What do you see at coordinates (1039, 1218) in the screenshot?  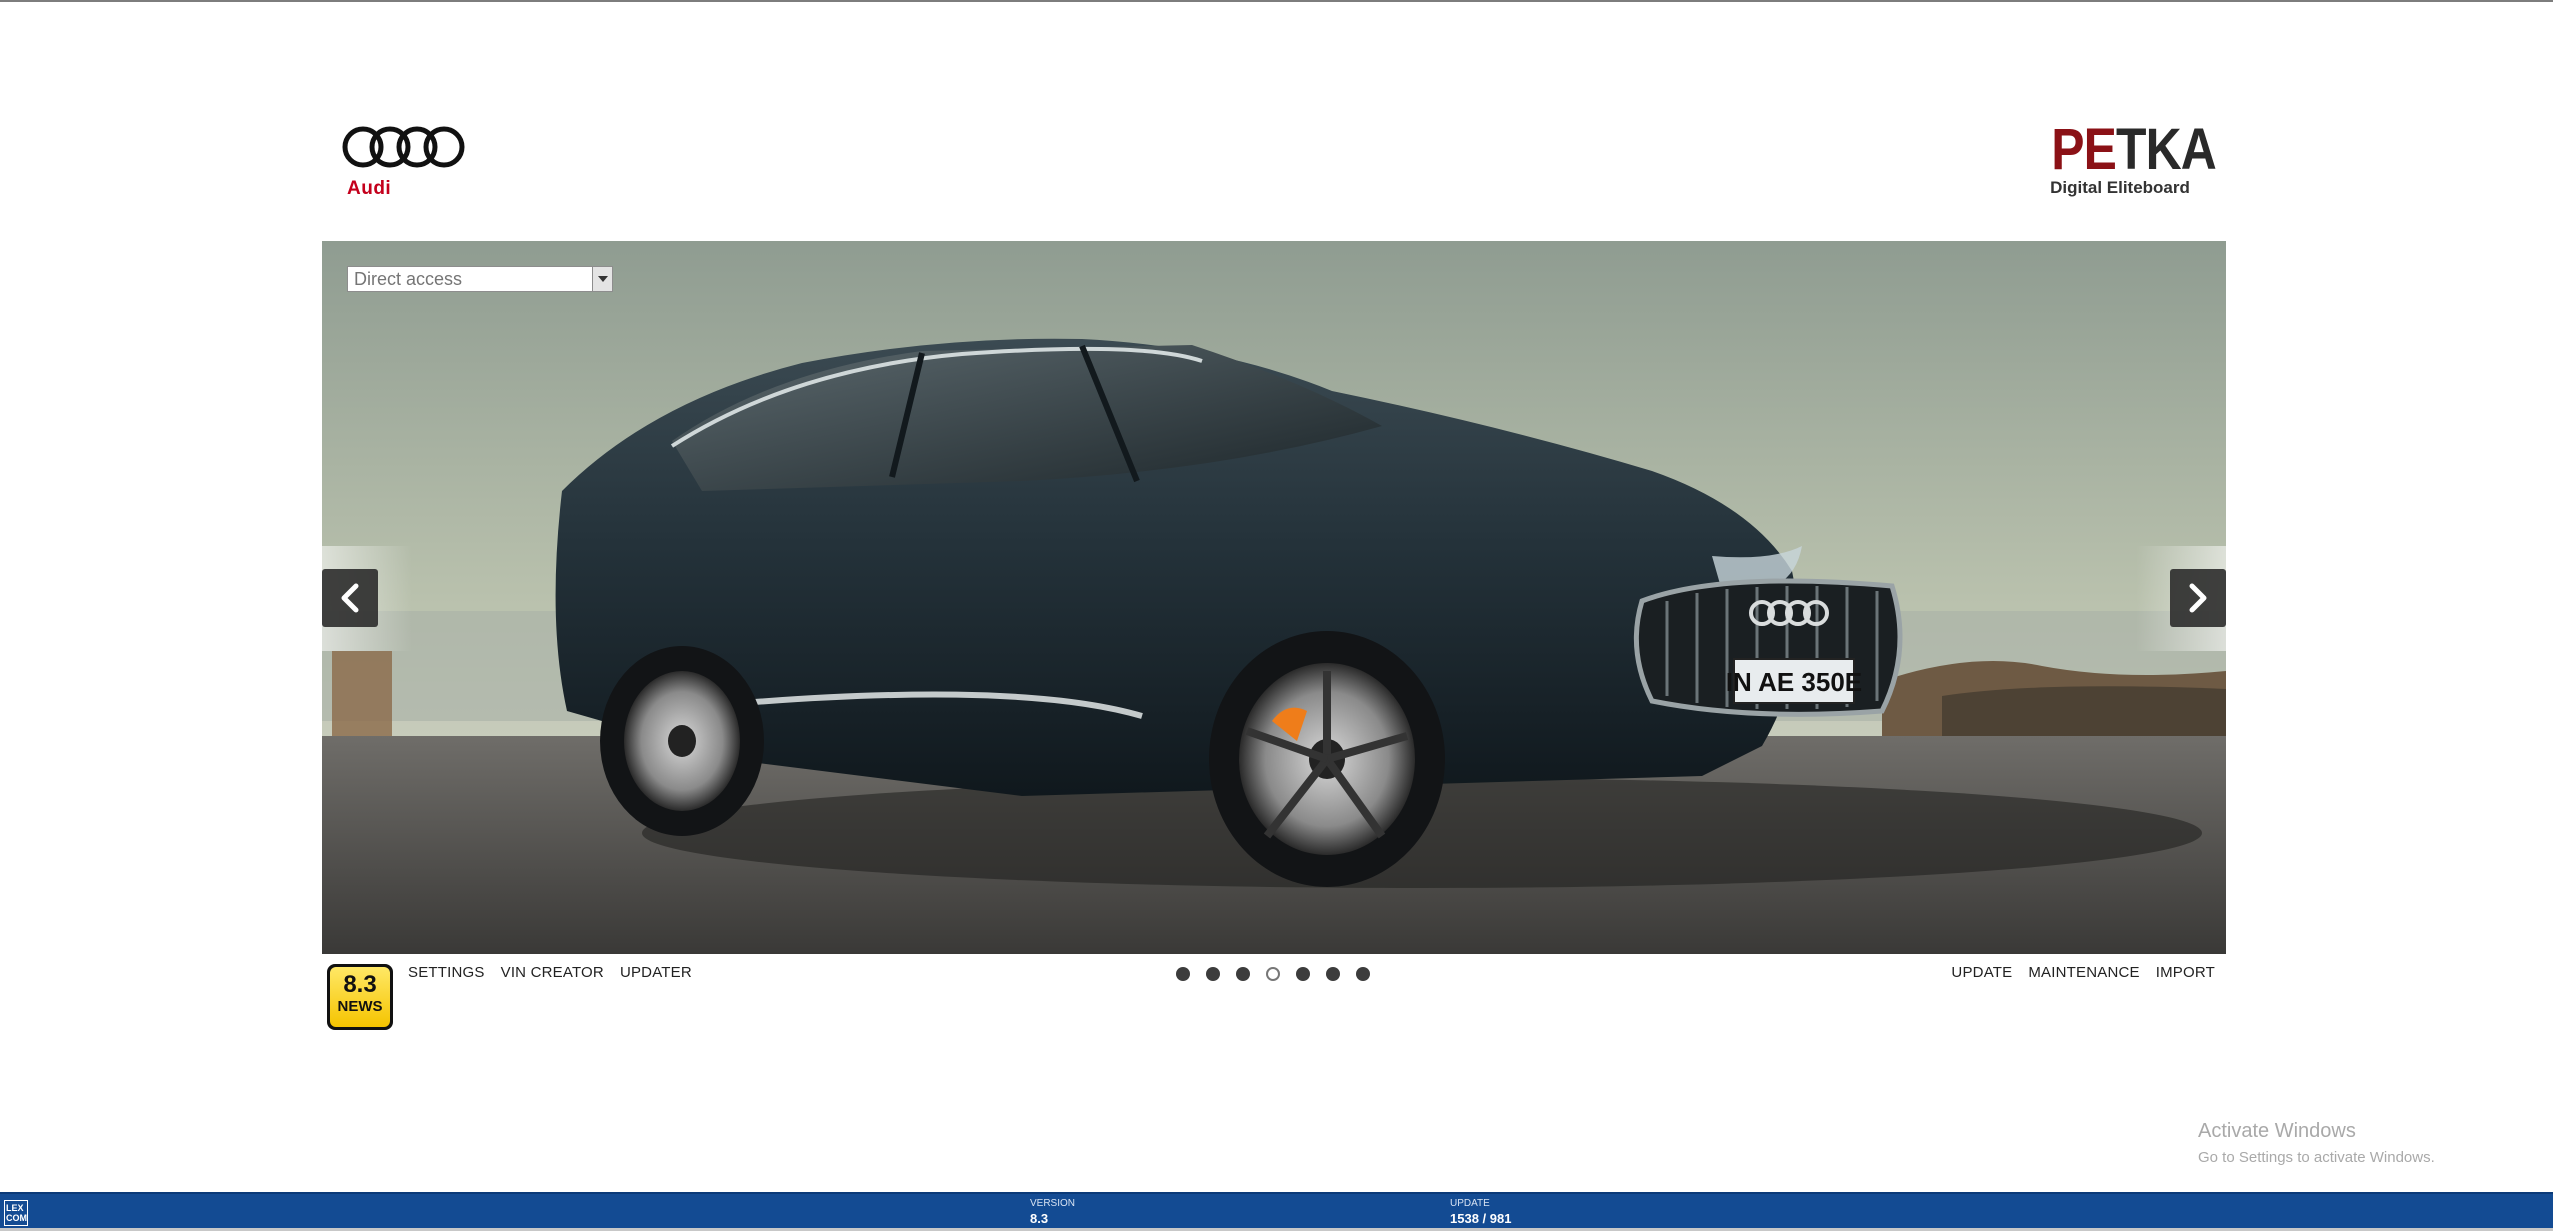 I see `version-value: 8.3` at bounding box center [1039, 1218].